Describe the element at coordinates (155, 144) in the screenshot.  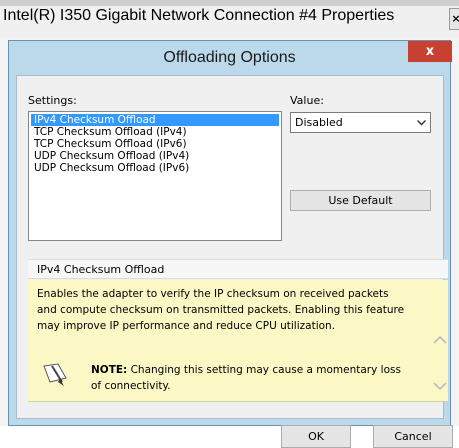
I see `settings-list-item: TCP Checksum Offload (IPv6)` at that location.